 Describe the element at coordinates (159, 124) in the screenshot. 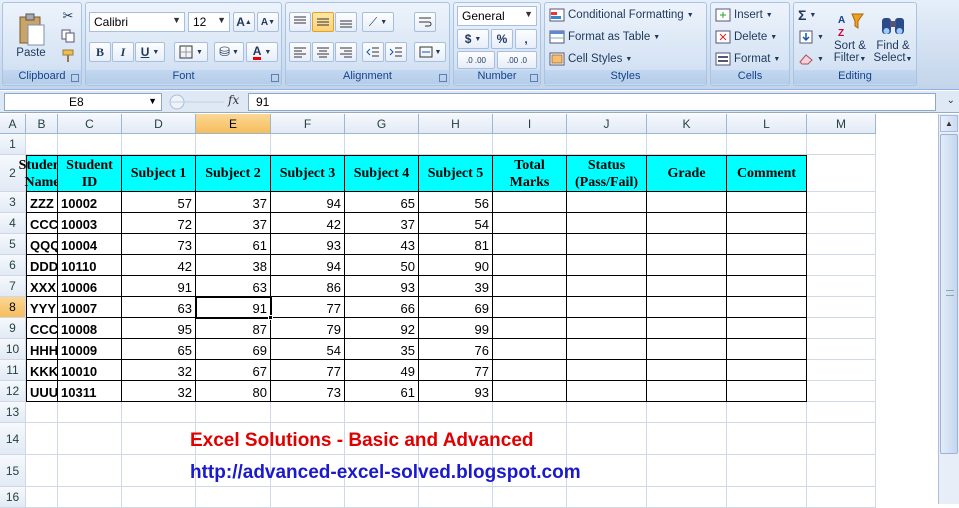

I see `column-header-d: D` at that location.